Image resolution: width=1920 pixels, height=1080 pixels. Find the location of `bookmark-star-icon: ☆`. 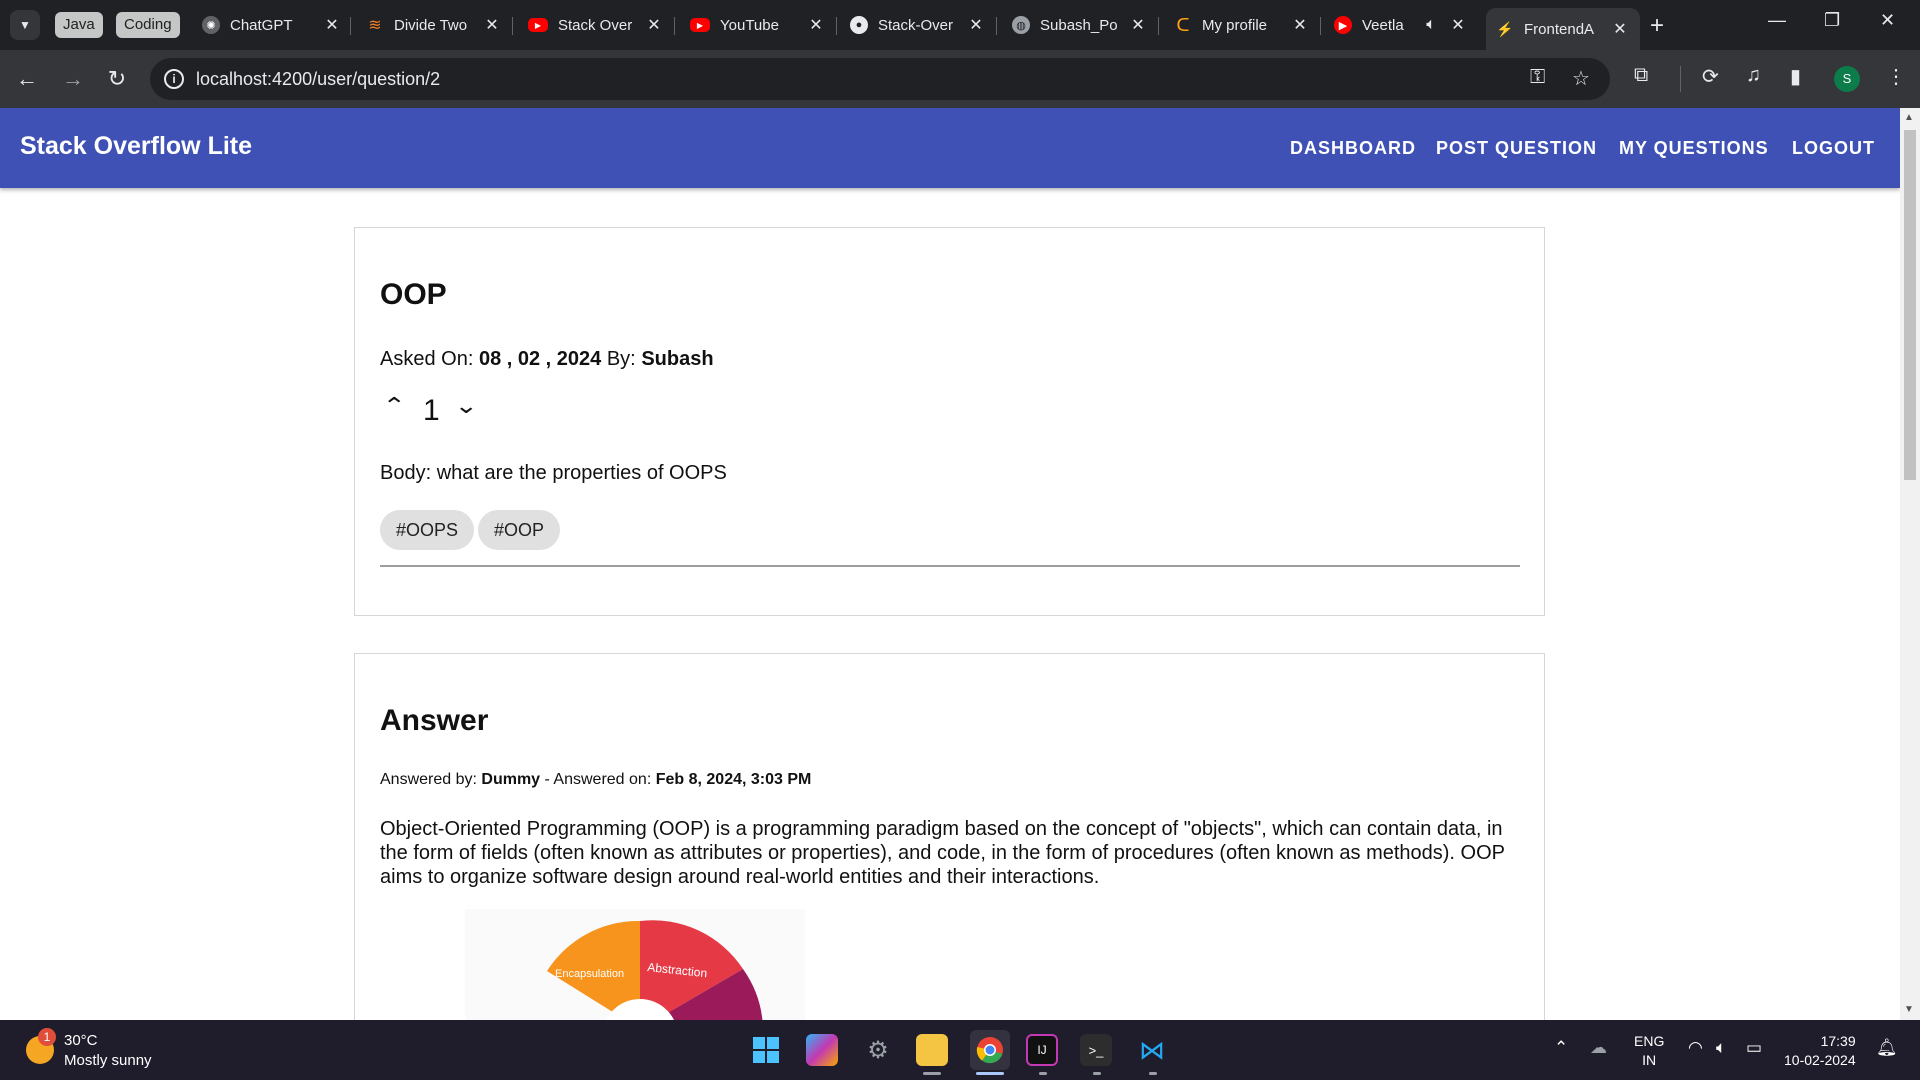

bookmark-star-icon: ☆ is located at coordinates (1581, 78).